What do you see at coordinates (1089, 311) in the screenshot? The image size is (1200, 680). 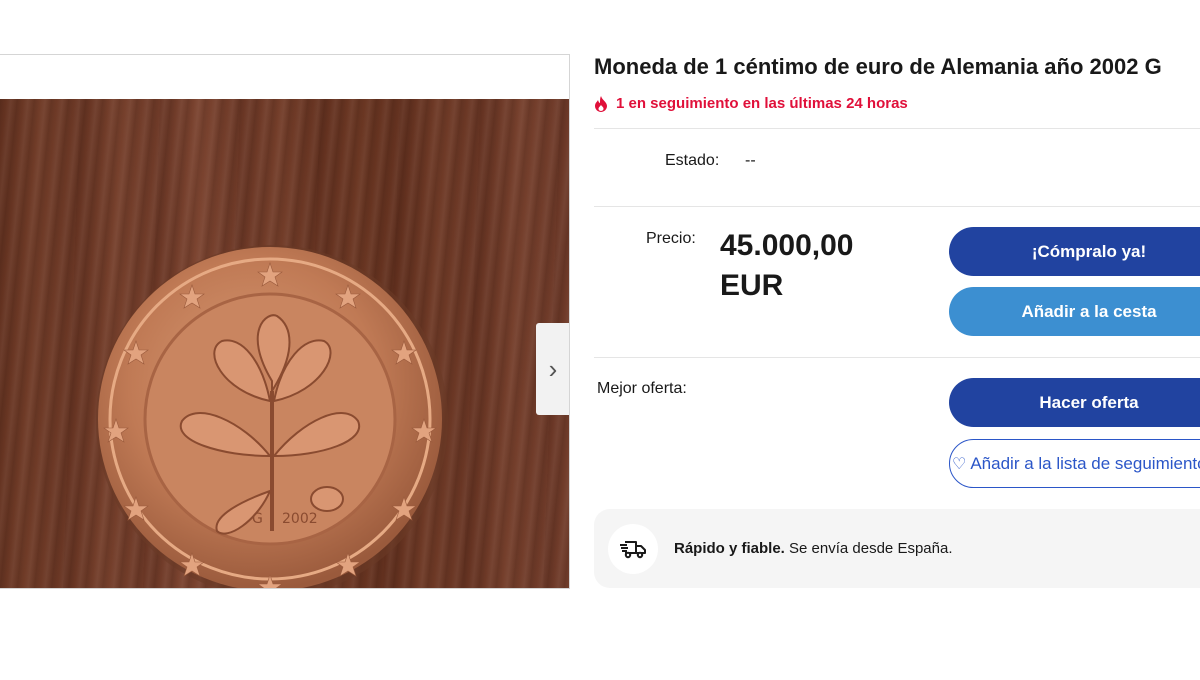 I see `add-to-cart-label: Añadir a la cesta` at bounding box center [1089, 311].